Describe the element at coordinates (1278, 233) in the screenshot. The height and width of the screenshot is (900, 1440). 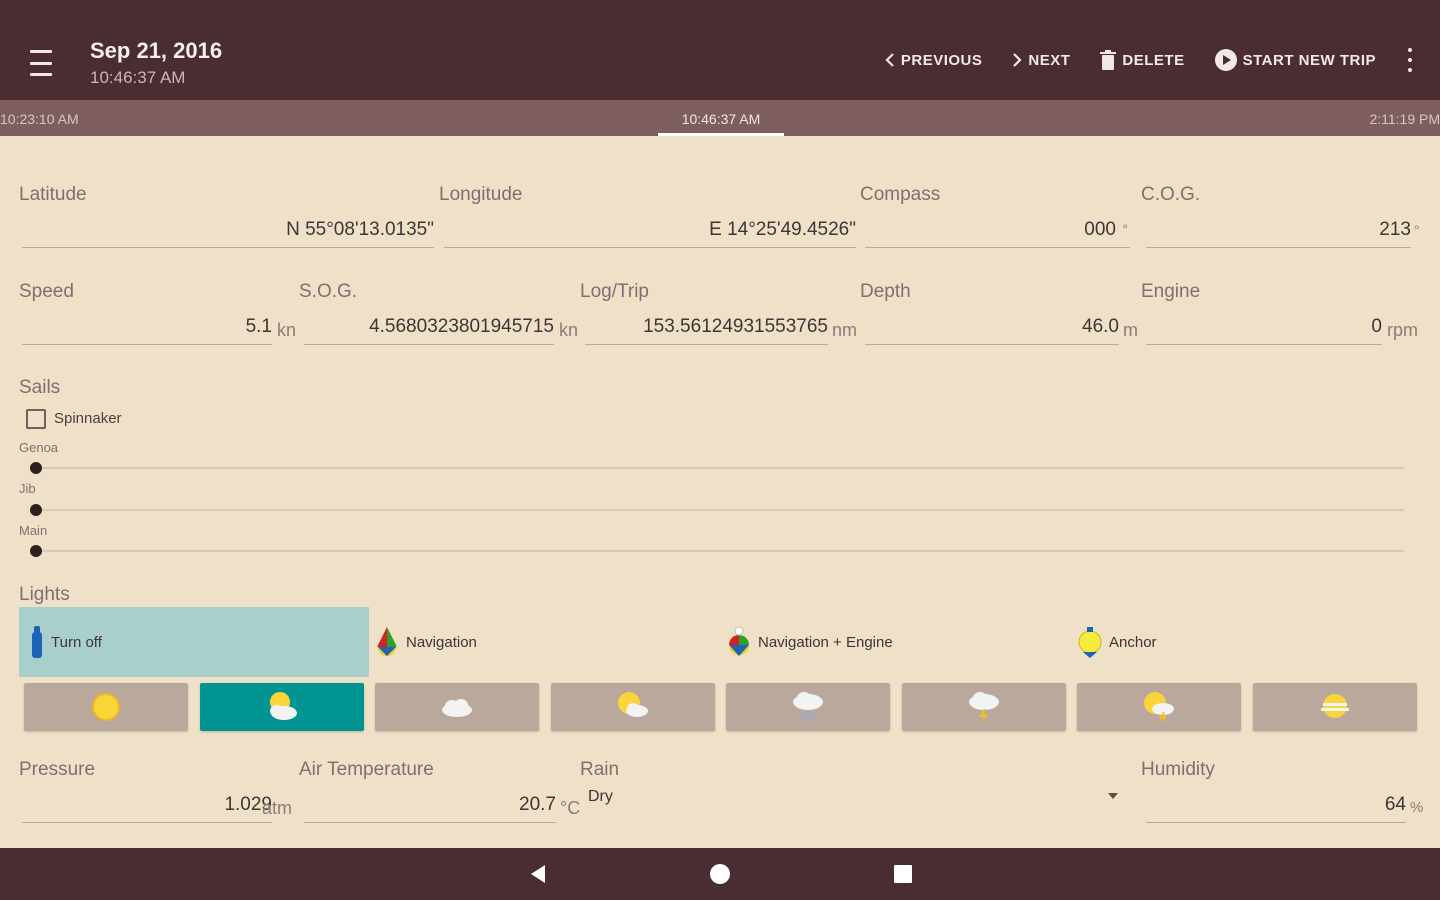
I see `cog-field: 213` at that location.